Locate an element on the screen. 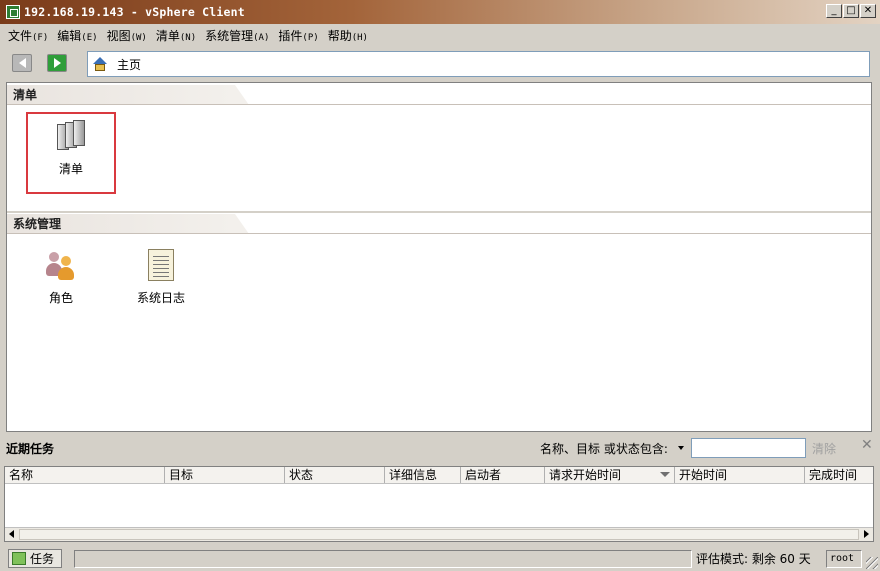 The image size is (880, 571). title-bar: 192.168.19.143 - vSphere Client _ □ ✕ is located at coordinates (440, 12).